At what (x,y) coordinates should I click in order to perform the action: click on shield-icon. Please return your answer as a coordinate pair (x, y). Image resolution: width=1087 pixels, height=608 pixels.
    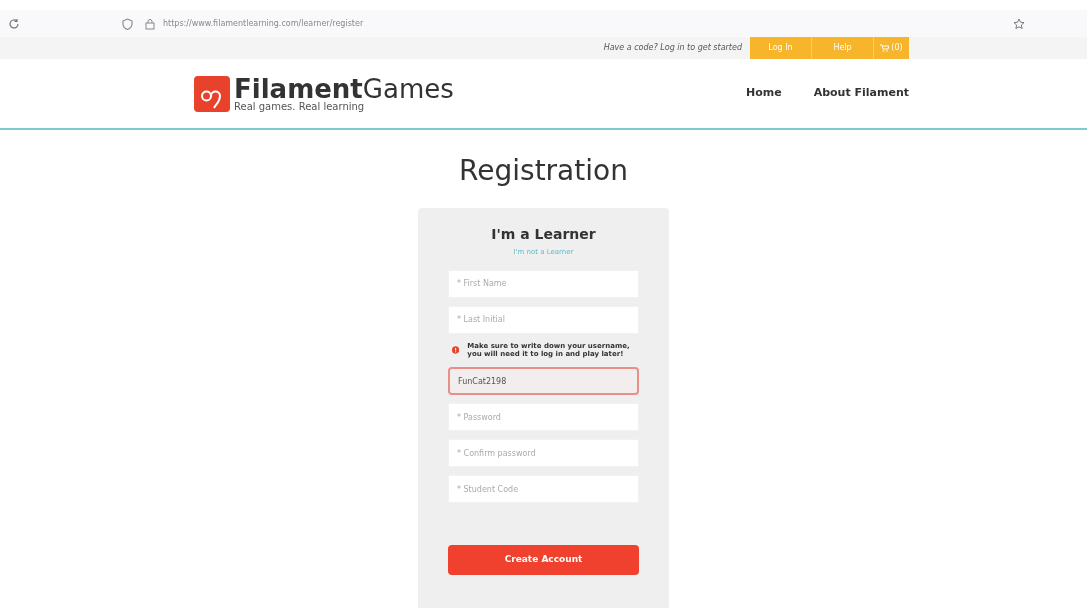
    Looking at the image, I should click on (127, 23).